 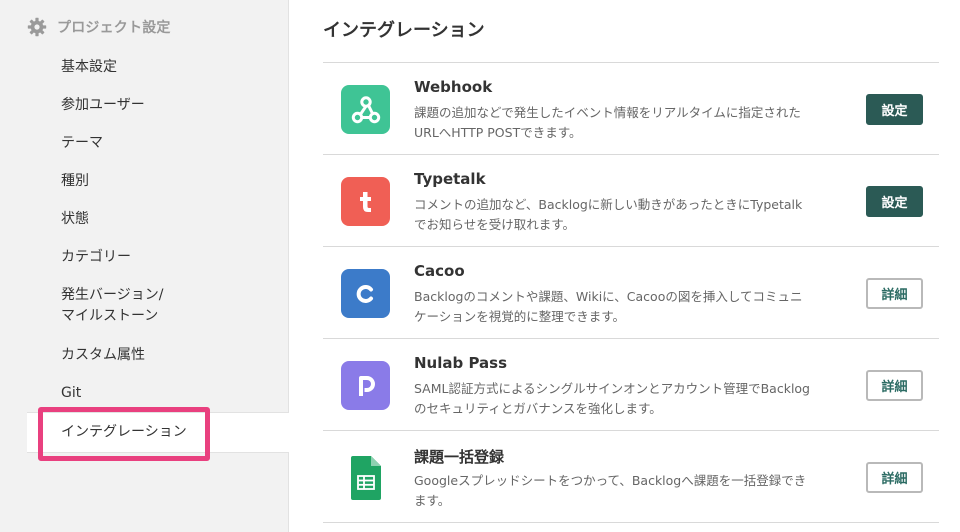 I want to click on cacoo-icon, so click(x=365, y=293).